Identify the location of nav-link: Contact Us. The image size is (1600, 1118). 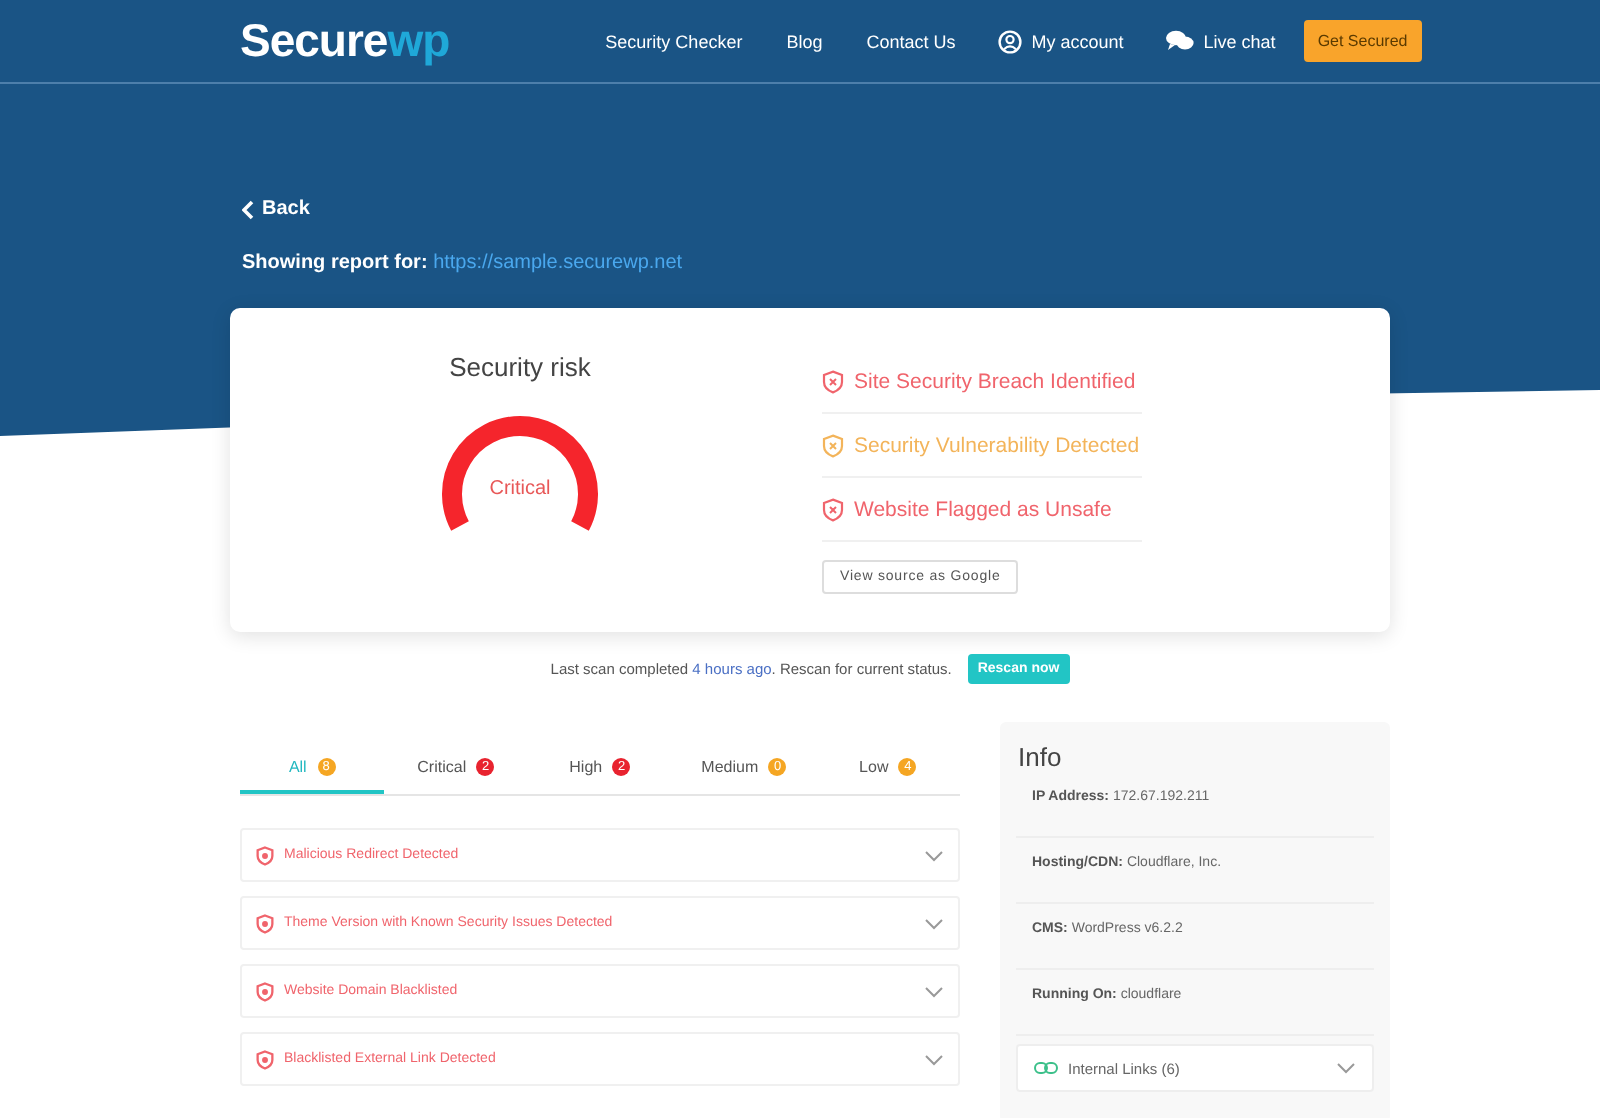
(911, 41).